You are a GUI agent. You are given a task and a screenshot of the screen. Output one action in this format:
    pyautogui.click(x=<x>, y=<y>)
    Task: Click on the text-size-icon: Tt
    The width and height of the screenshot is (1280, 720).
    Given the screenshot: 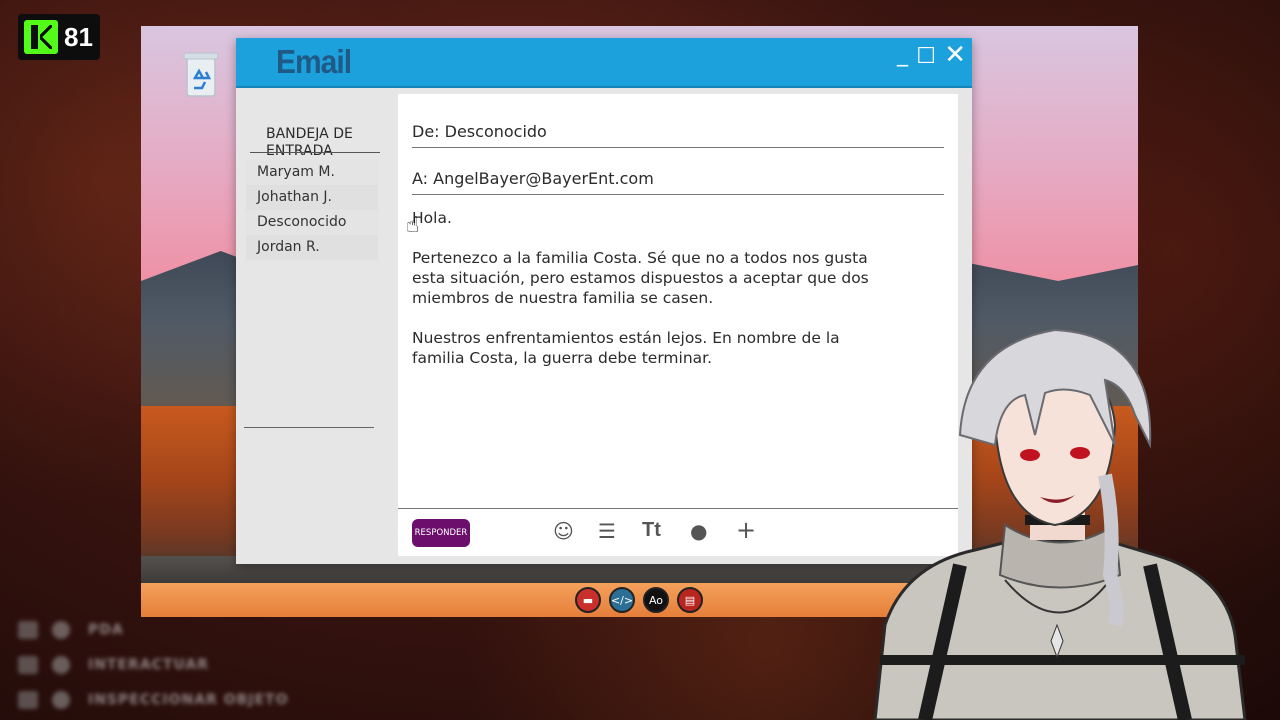 What is the action you would take?
    pyautogui.click(x=651, y=530)
    